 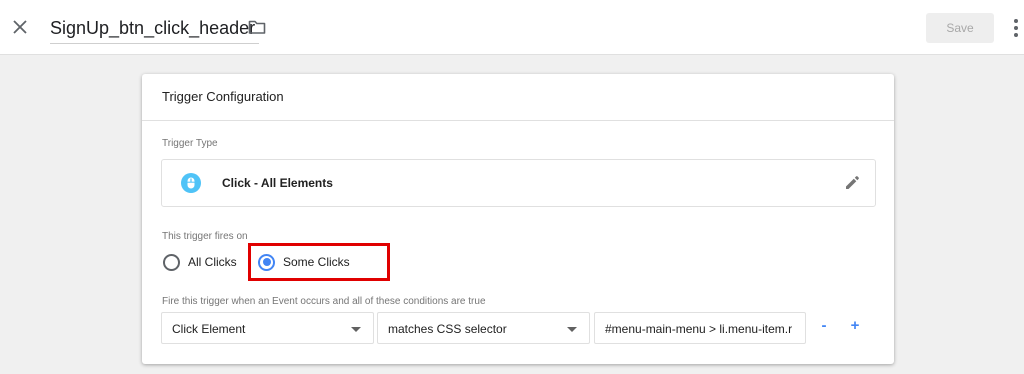 I want to click on all-clicks-label: All Clicks, so click(x=212, y=262).